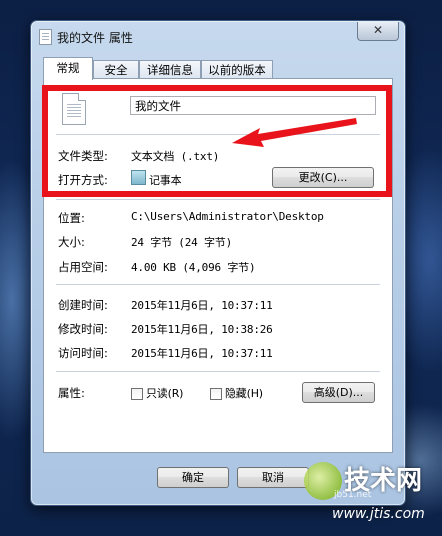 The width and height of the screenshot is (442, 536). Describe the element at coordinates (68, 68) in the screenshot. I see `tab-general: 常规` at that location.